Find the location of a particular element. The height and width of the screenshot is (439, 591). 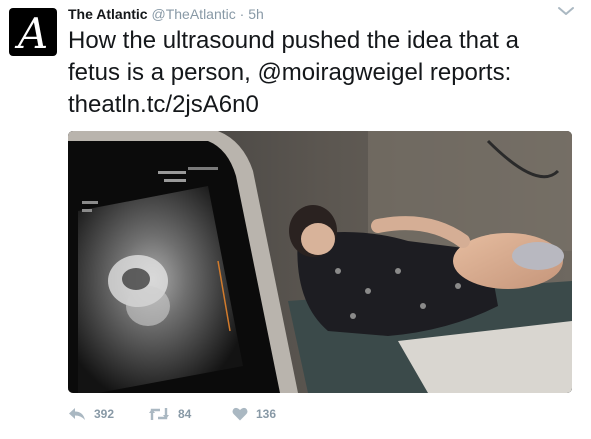

reply-icon is located at coordinates (77, 414).